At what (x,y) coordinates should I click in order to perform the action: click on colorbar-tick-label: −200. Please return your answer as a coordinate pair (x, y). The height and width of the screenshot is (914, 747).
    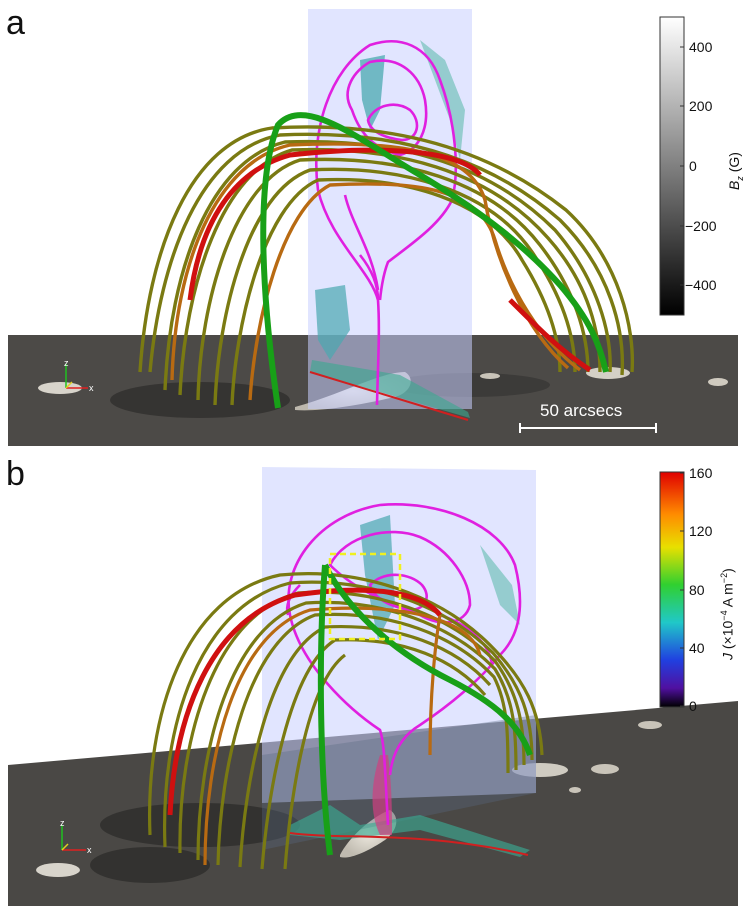
    Looking at the image, I should click on (701, 226).